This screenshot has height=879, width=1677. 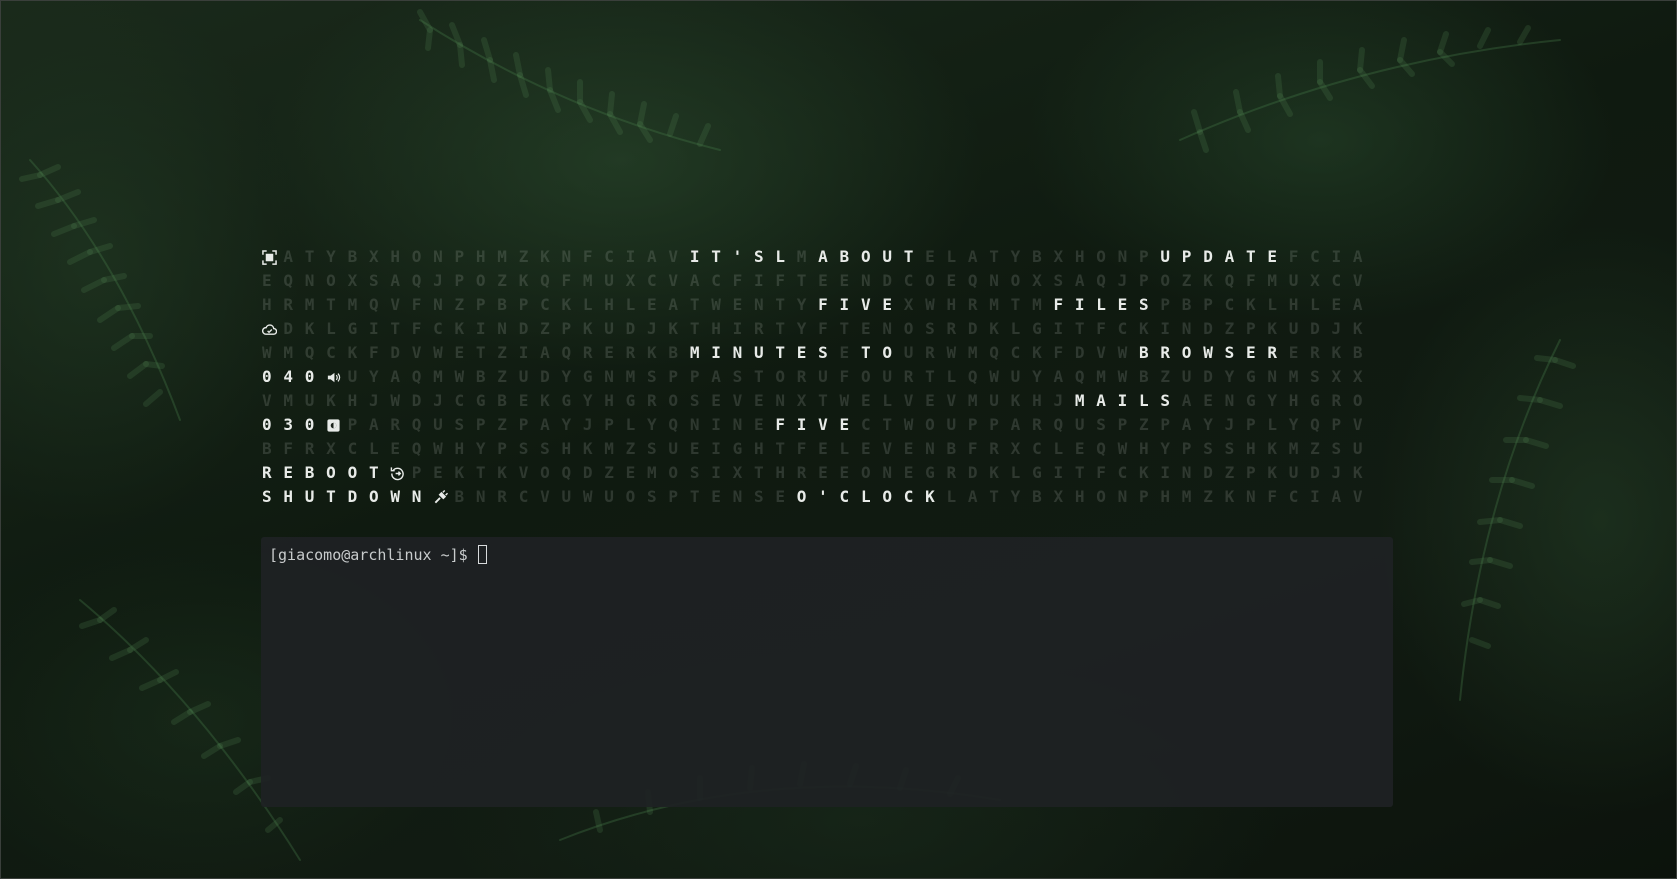 I want to click on volume-icon, so click(x=336, y=377).